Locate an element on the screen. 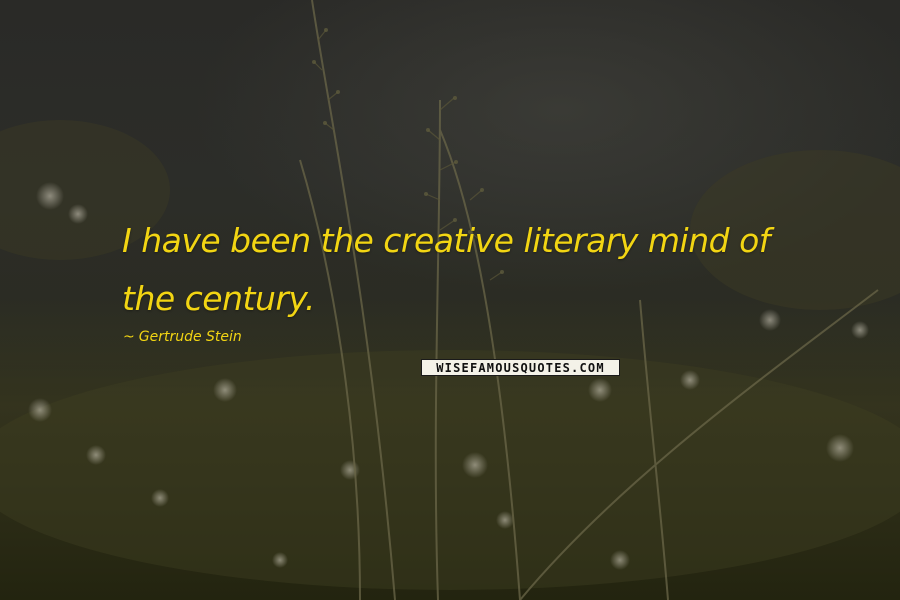 The height and width of the screenshot is (600, 900). watermark-badge: WISEFAMOUSQUOTES.COM is located at coordinates (520, 367).